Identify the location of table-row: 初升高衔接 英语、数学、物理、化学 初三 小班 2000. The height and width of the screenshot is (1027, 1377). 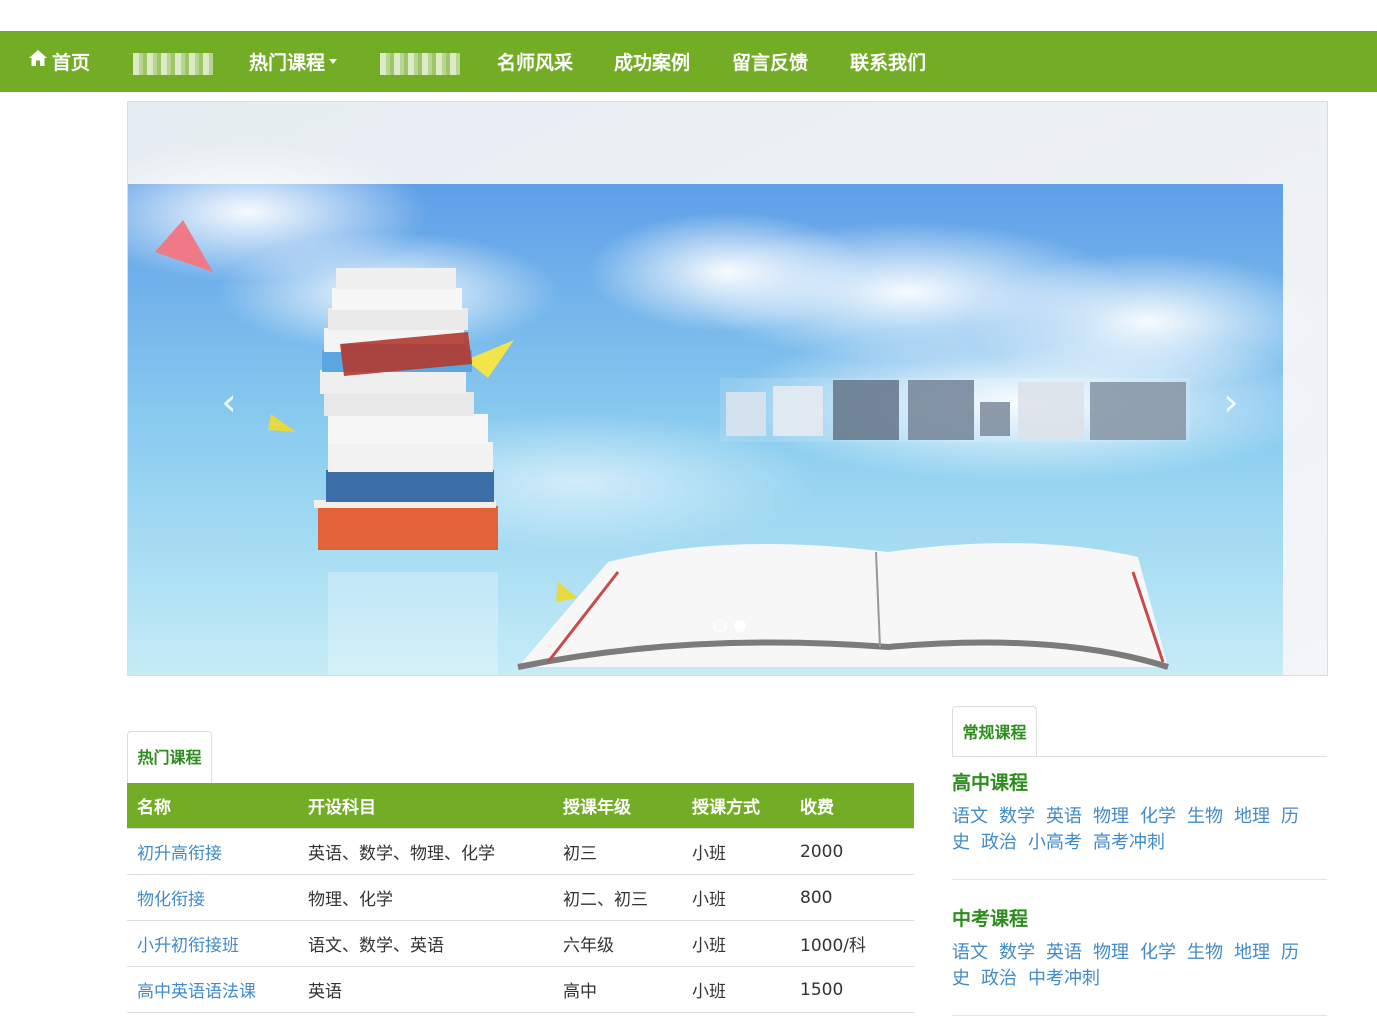
(520, 851).